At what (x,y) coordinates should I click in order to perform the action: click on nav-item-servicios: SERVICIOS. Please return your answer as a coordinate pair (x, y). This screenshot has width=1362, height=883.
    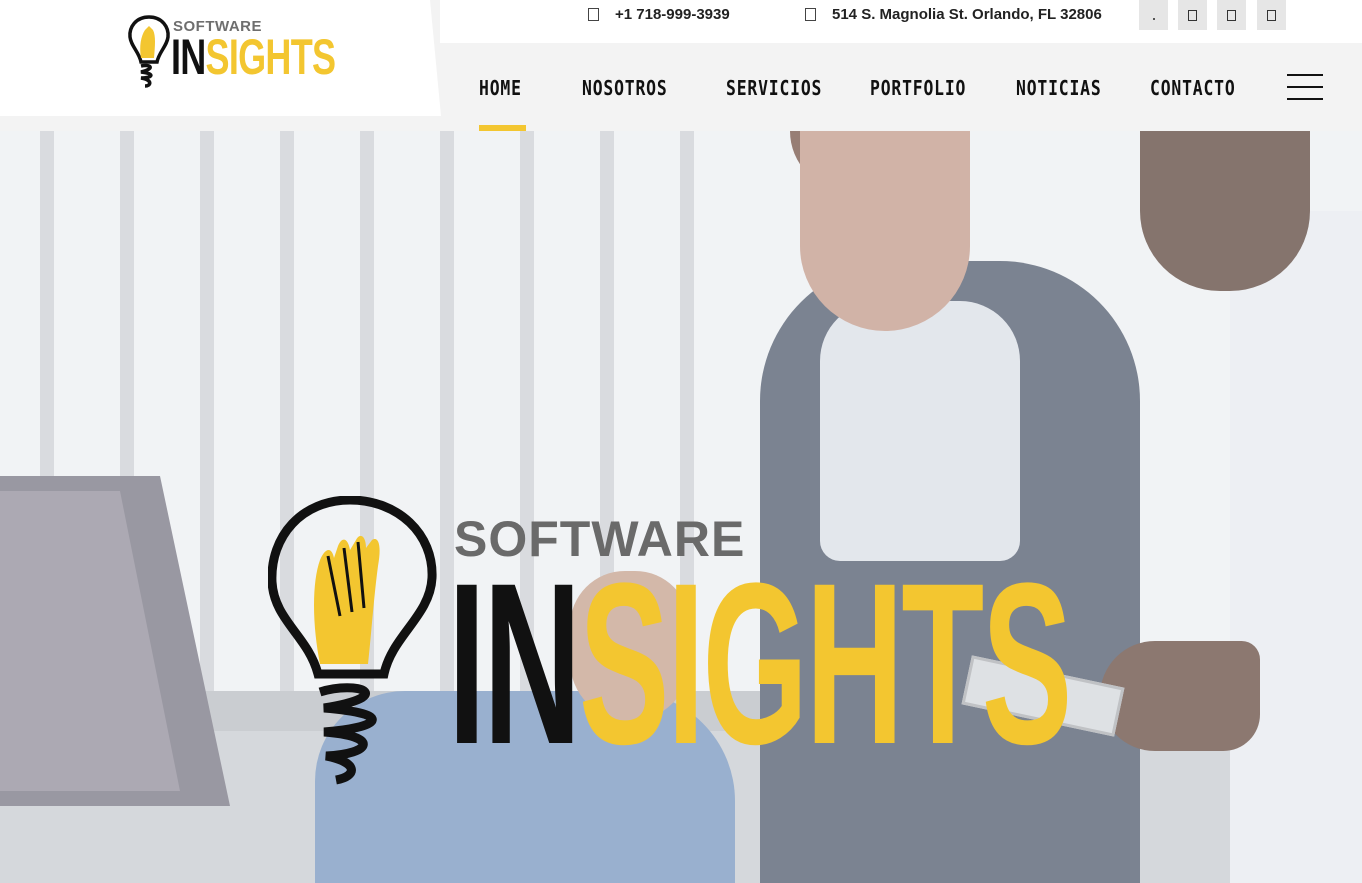
    Looking at the image, I should click on (774, 88).